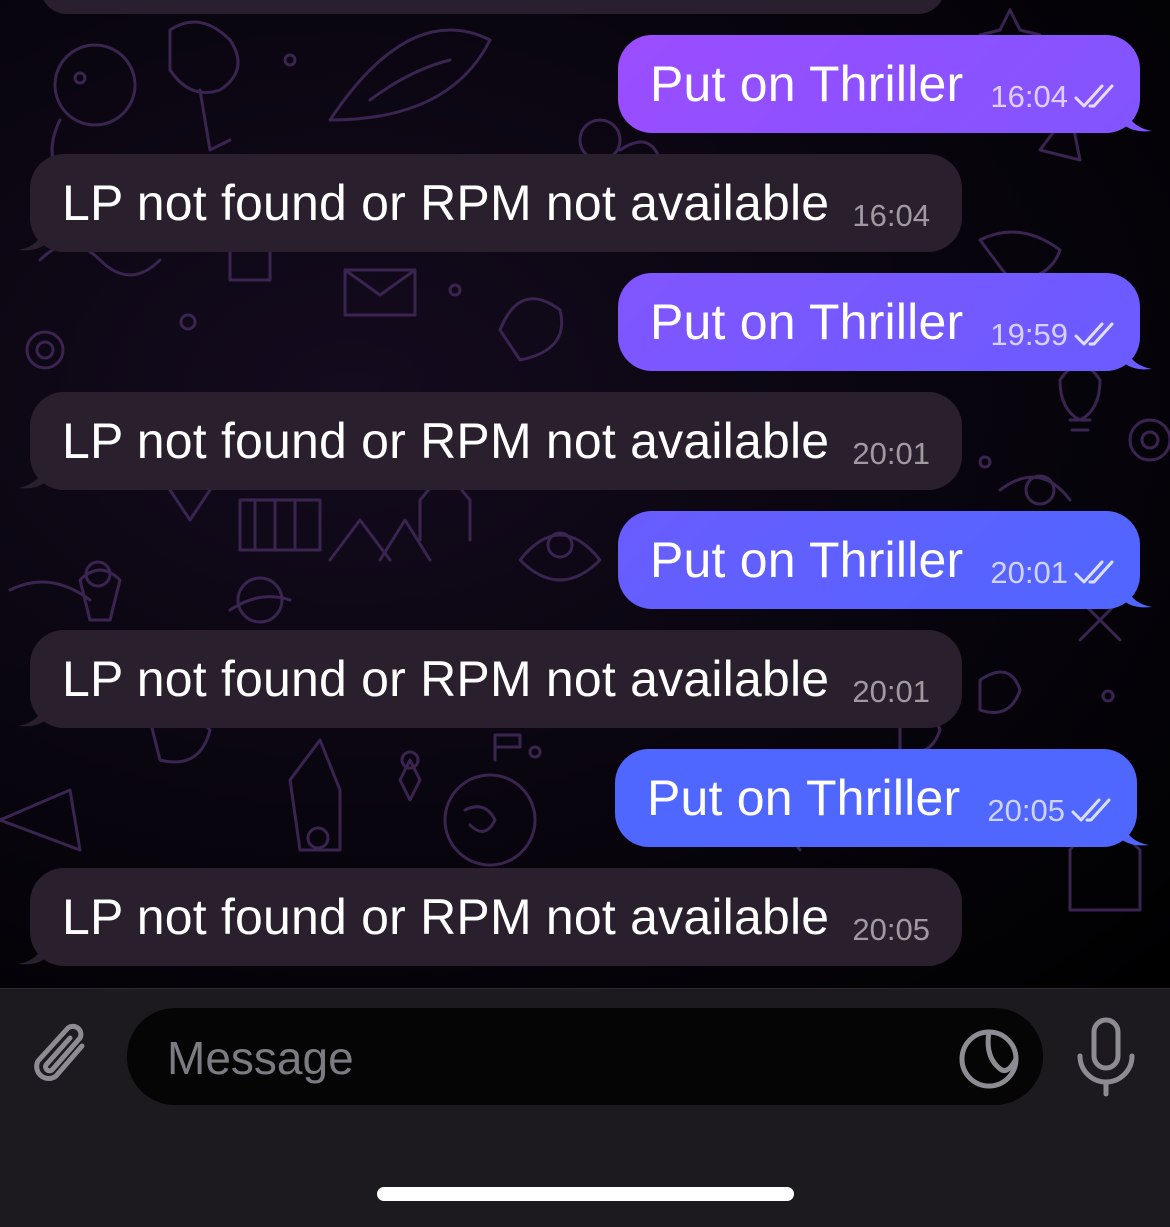  What do you see at coordinates (59, 1052) in the screenshot?
I see `paperclip-icon` at bounding box center [59, 1052].